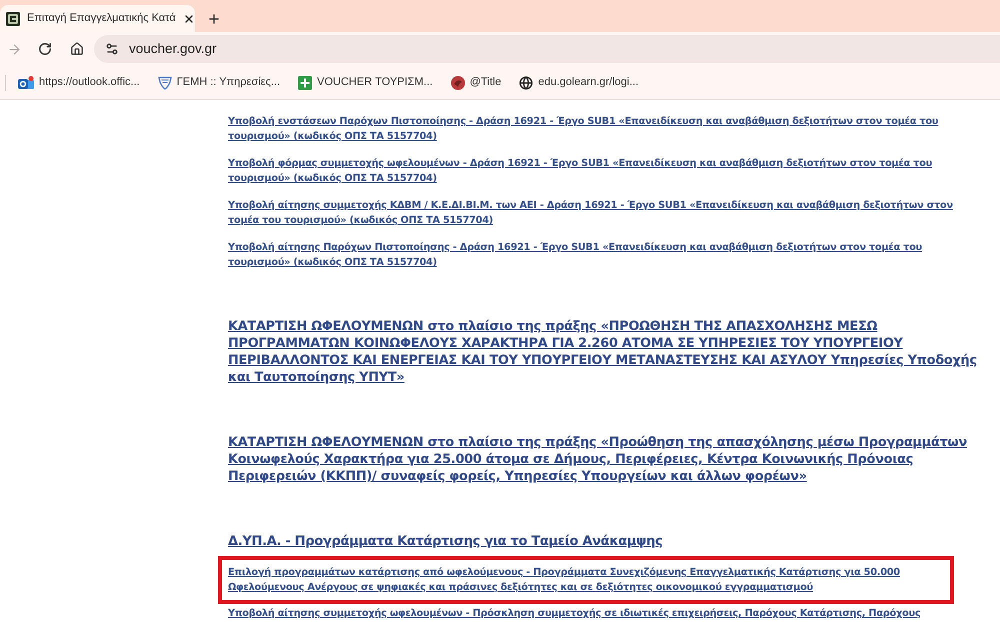  I want to click on shield-icon, so click(165, 83).